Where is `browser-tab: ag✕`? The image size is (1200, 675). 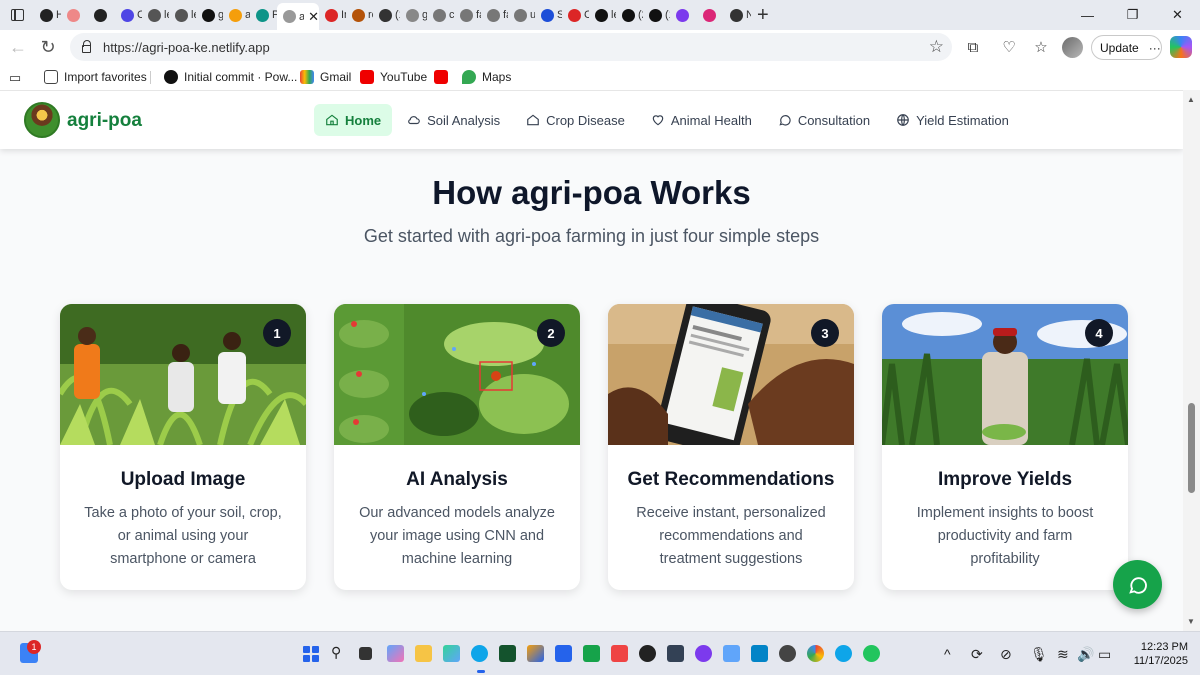
browser-tab: ag✕ is located at coordinates (298, 16).